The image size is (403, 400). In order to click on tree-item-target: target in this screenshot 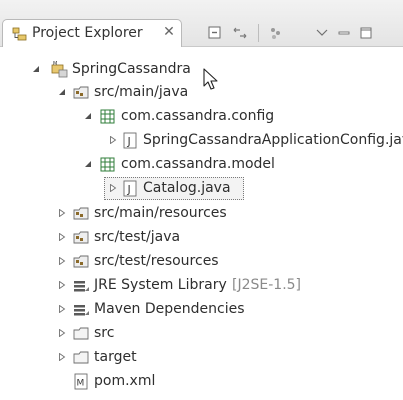, I will do `click(201, 358)`.